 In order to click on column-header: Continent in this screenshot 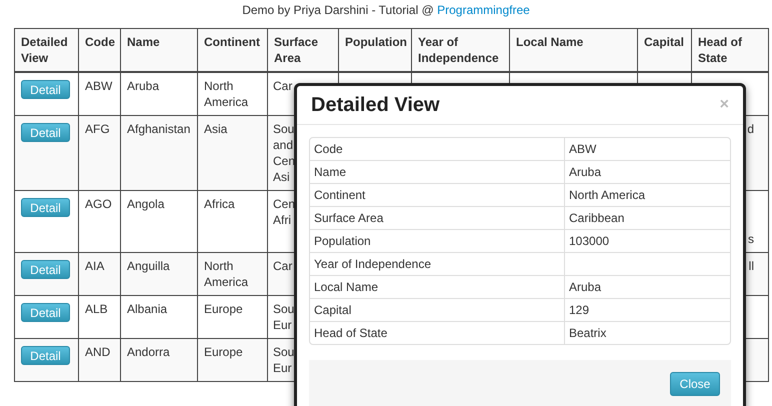, I will do `click(233, 50)`.